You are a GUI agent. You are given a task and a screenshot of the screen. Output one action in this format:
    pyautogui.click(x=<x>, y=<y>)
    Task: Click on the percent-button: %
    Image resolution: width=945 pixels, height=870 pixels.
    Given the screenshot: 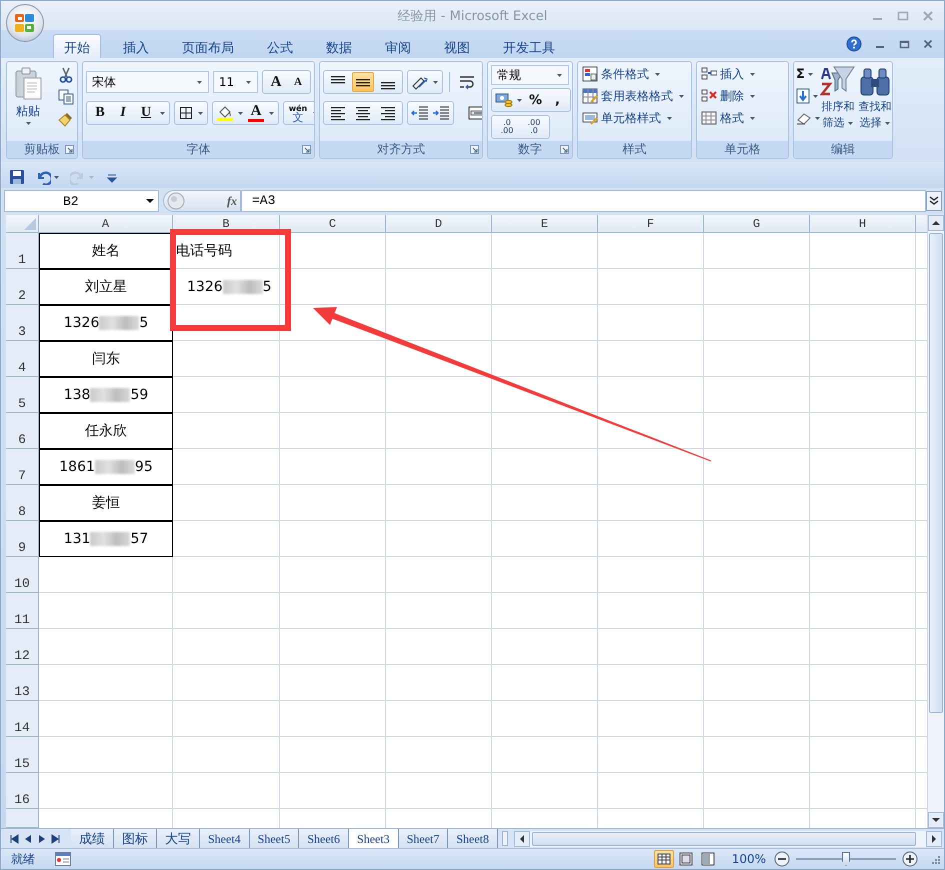 What is the action you would take?
    pyautogui.click(x=535, y=100)
    